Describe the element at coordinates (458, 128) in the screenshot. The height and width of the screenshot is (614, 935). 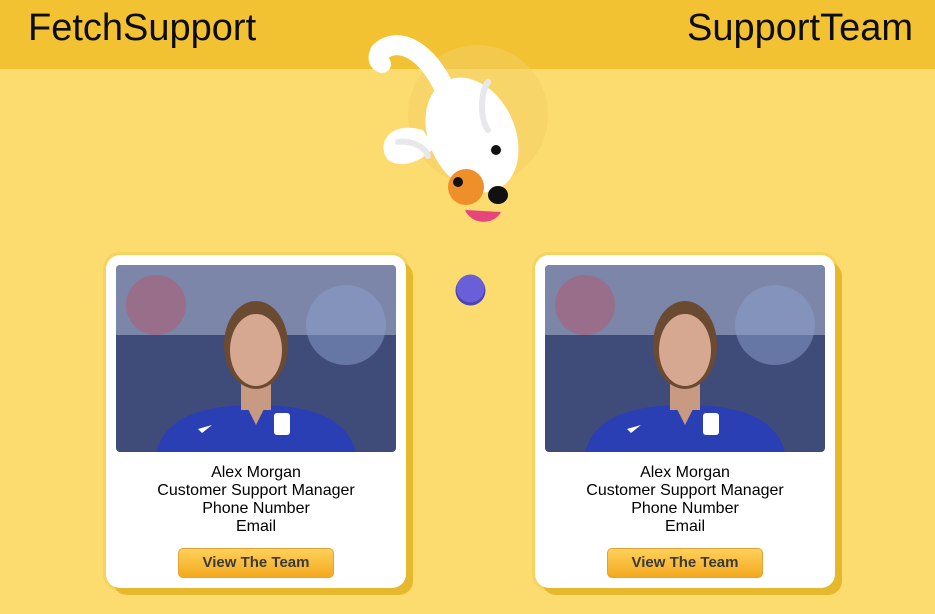
I see `dog-mascot-icon` at that location.